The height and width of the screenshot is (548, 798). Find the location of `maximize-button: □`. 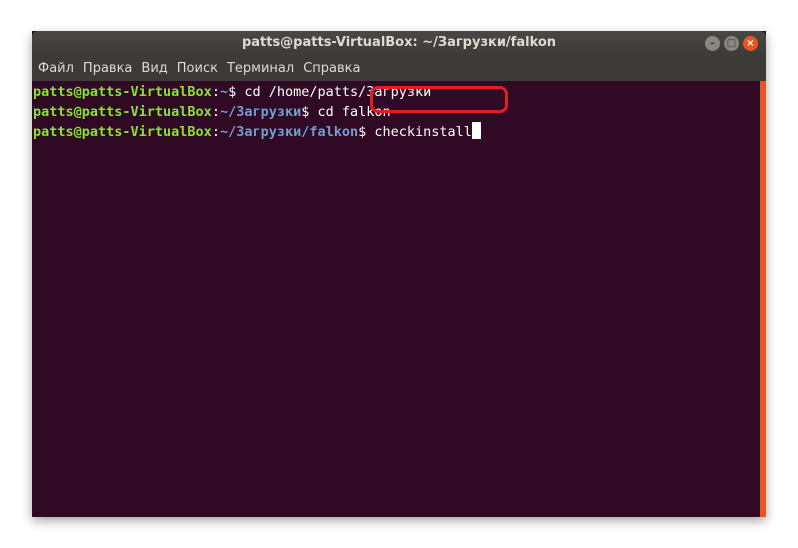

maximize-button: □ is located at coordinates (731, 43).